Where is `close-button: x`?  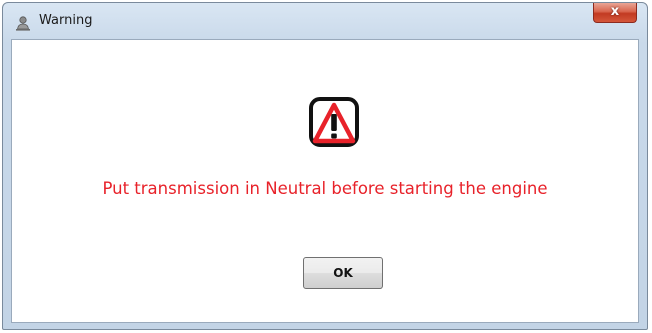 close-button: x is located at coordinates (615, 13).